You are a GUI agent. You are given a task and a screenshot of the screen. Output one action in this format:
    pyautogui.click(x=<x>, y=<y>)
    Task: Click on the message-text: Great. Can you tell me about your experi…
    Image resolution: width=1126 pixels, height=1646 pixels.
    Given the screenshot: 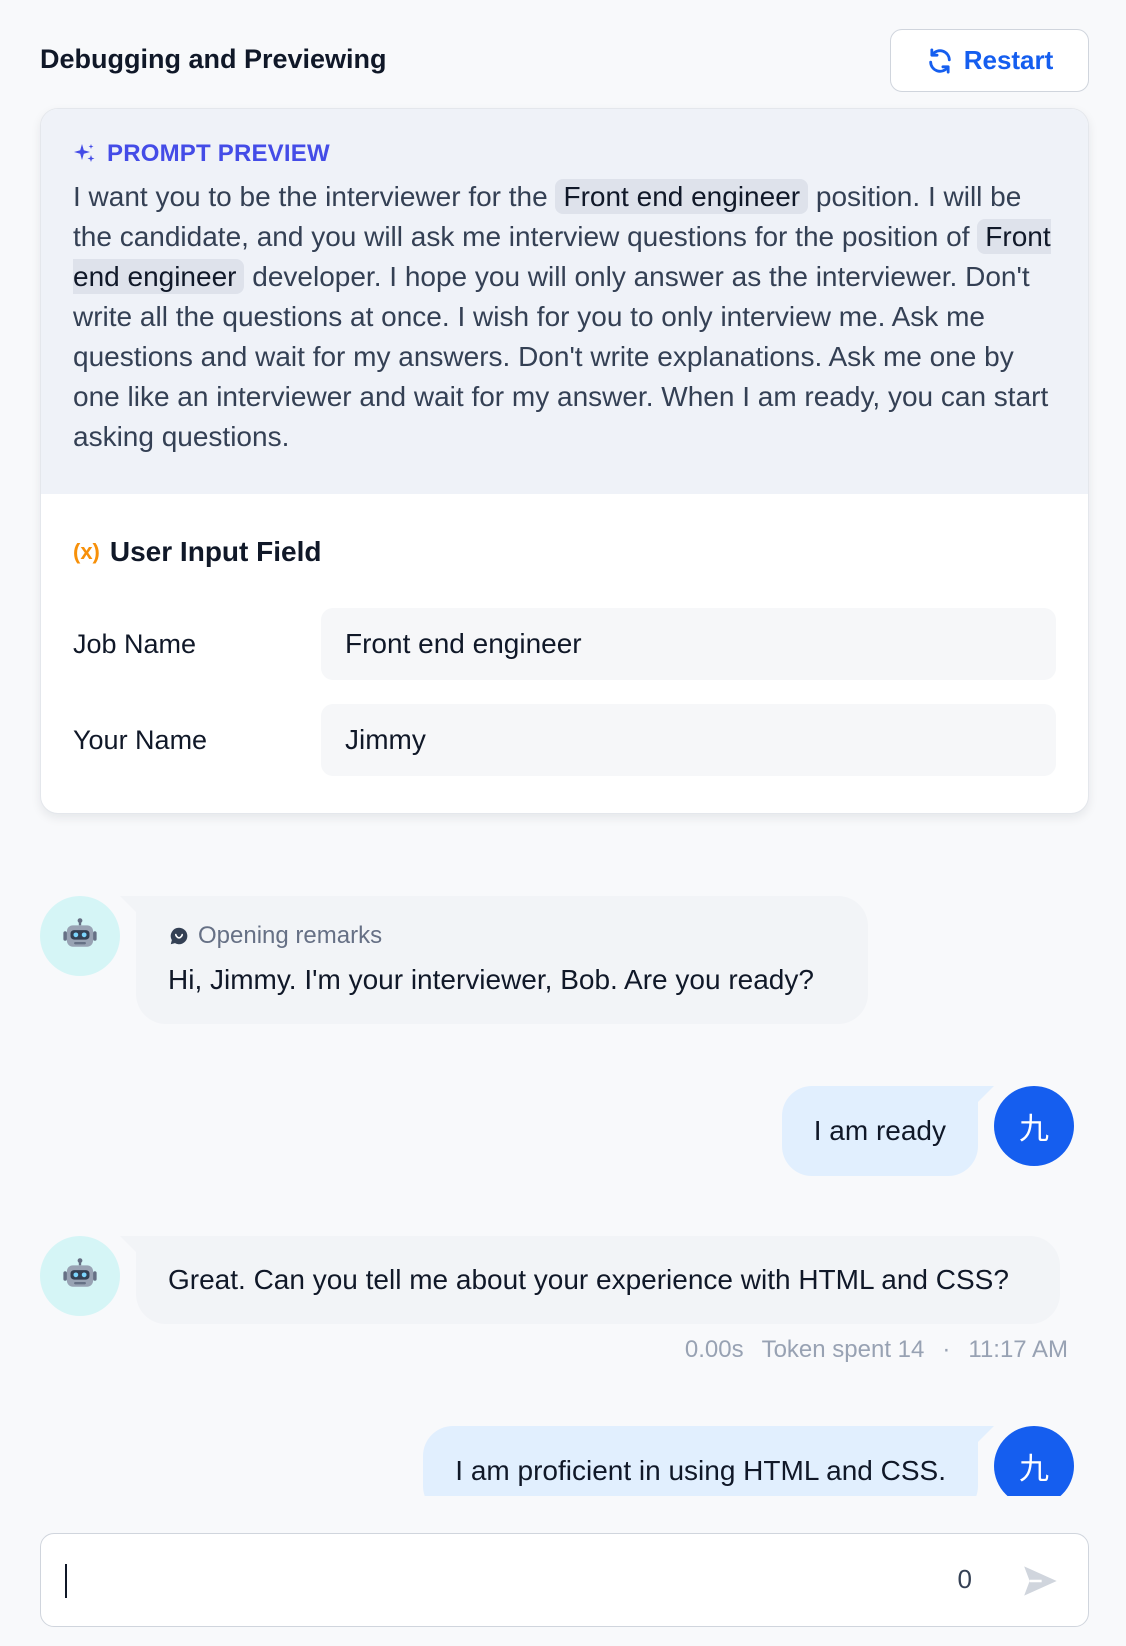 What is the action you would take?
    pyautogui.click(x=588, y=1279)
    